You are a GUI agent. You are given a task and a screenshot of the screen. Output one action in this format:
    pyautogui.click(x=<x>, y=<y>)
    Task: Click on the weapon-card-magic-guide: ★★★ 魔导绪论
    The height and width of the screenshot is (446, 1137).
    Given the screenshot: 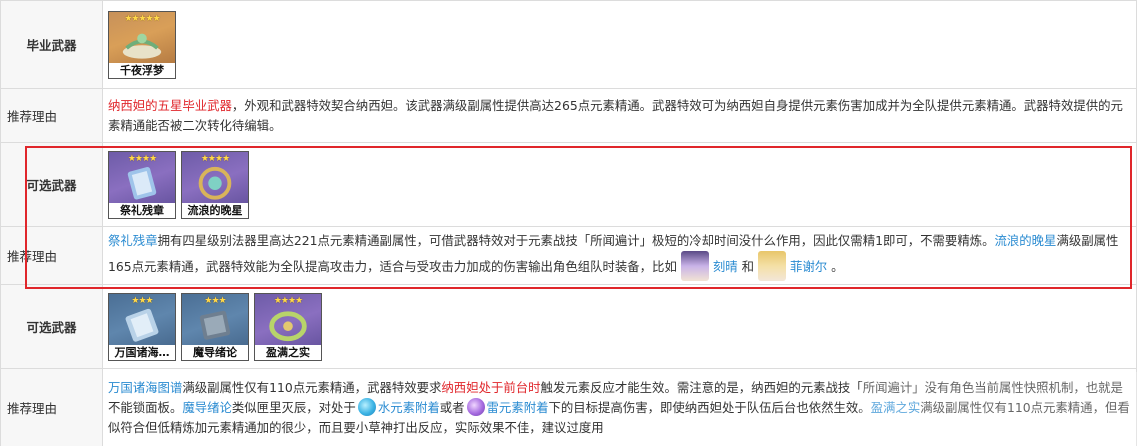 What is the action you would take?
    pyautogui.click(x=215, y=326)
    